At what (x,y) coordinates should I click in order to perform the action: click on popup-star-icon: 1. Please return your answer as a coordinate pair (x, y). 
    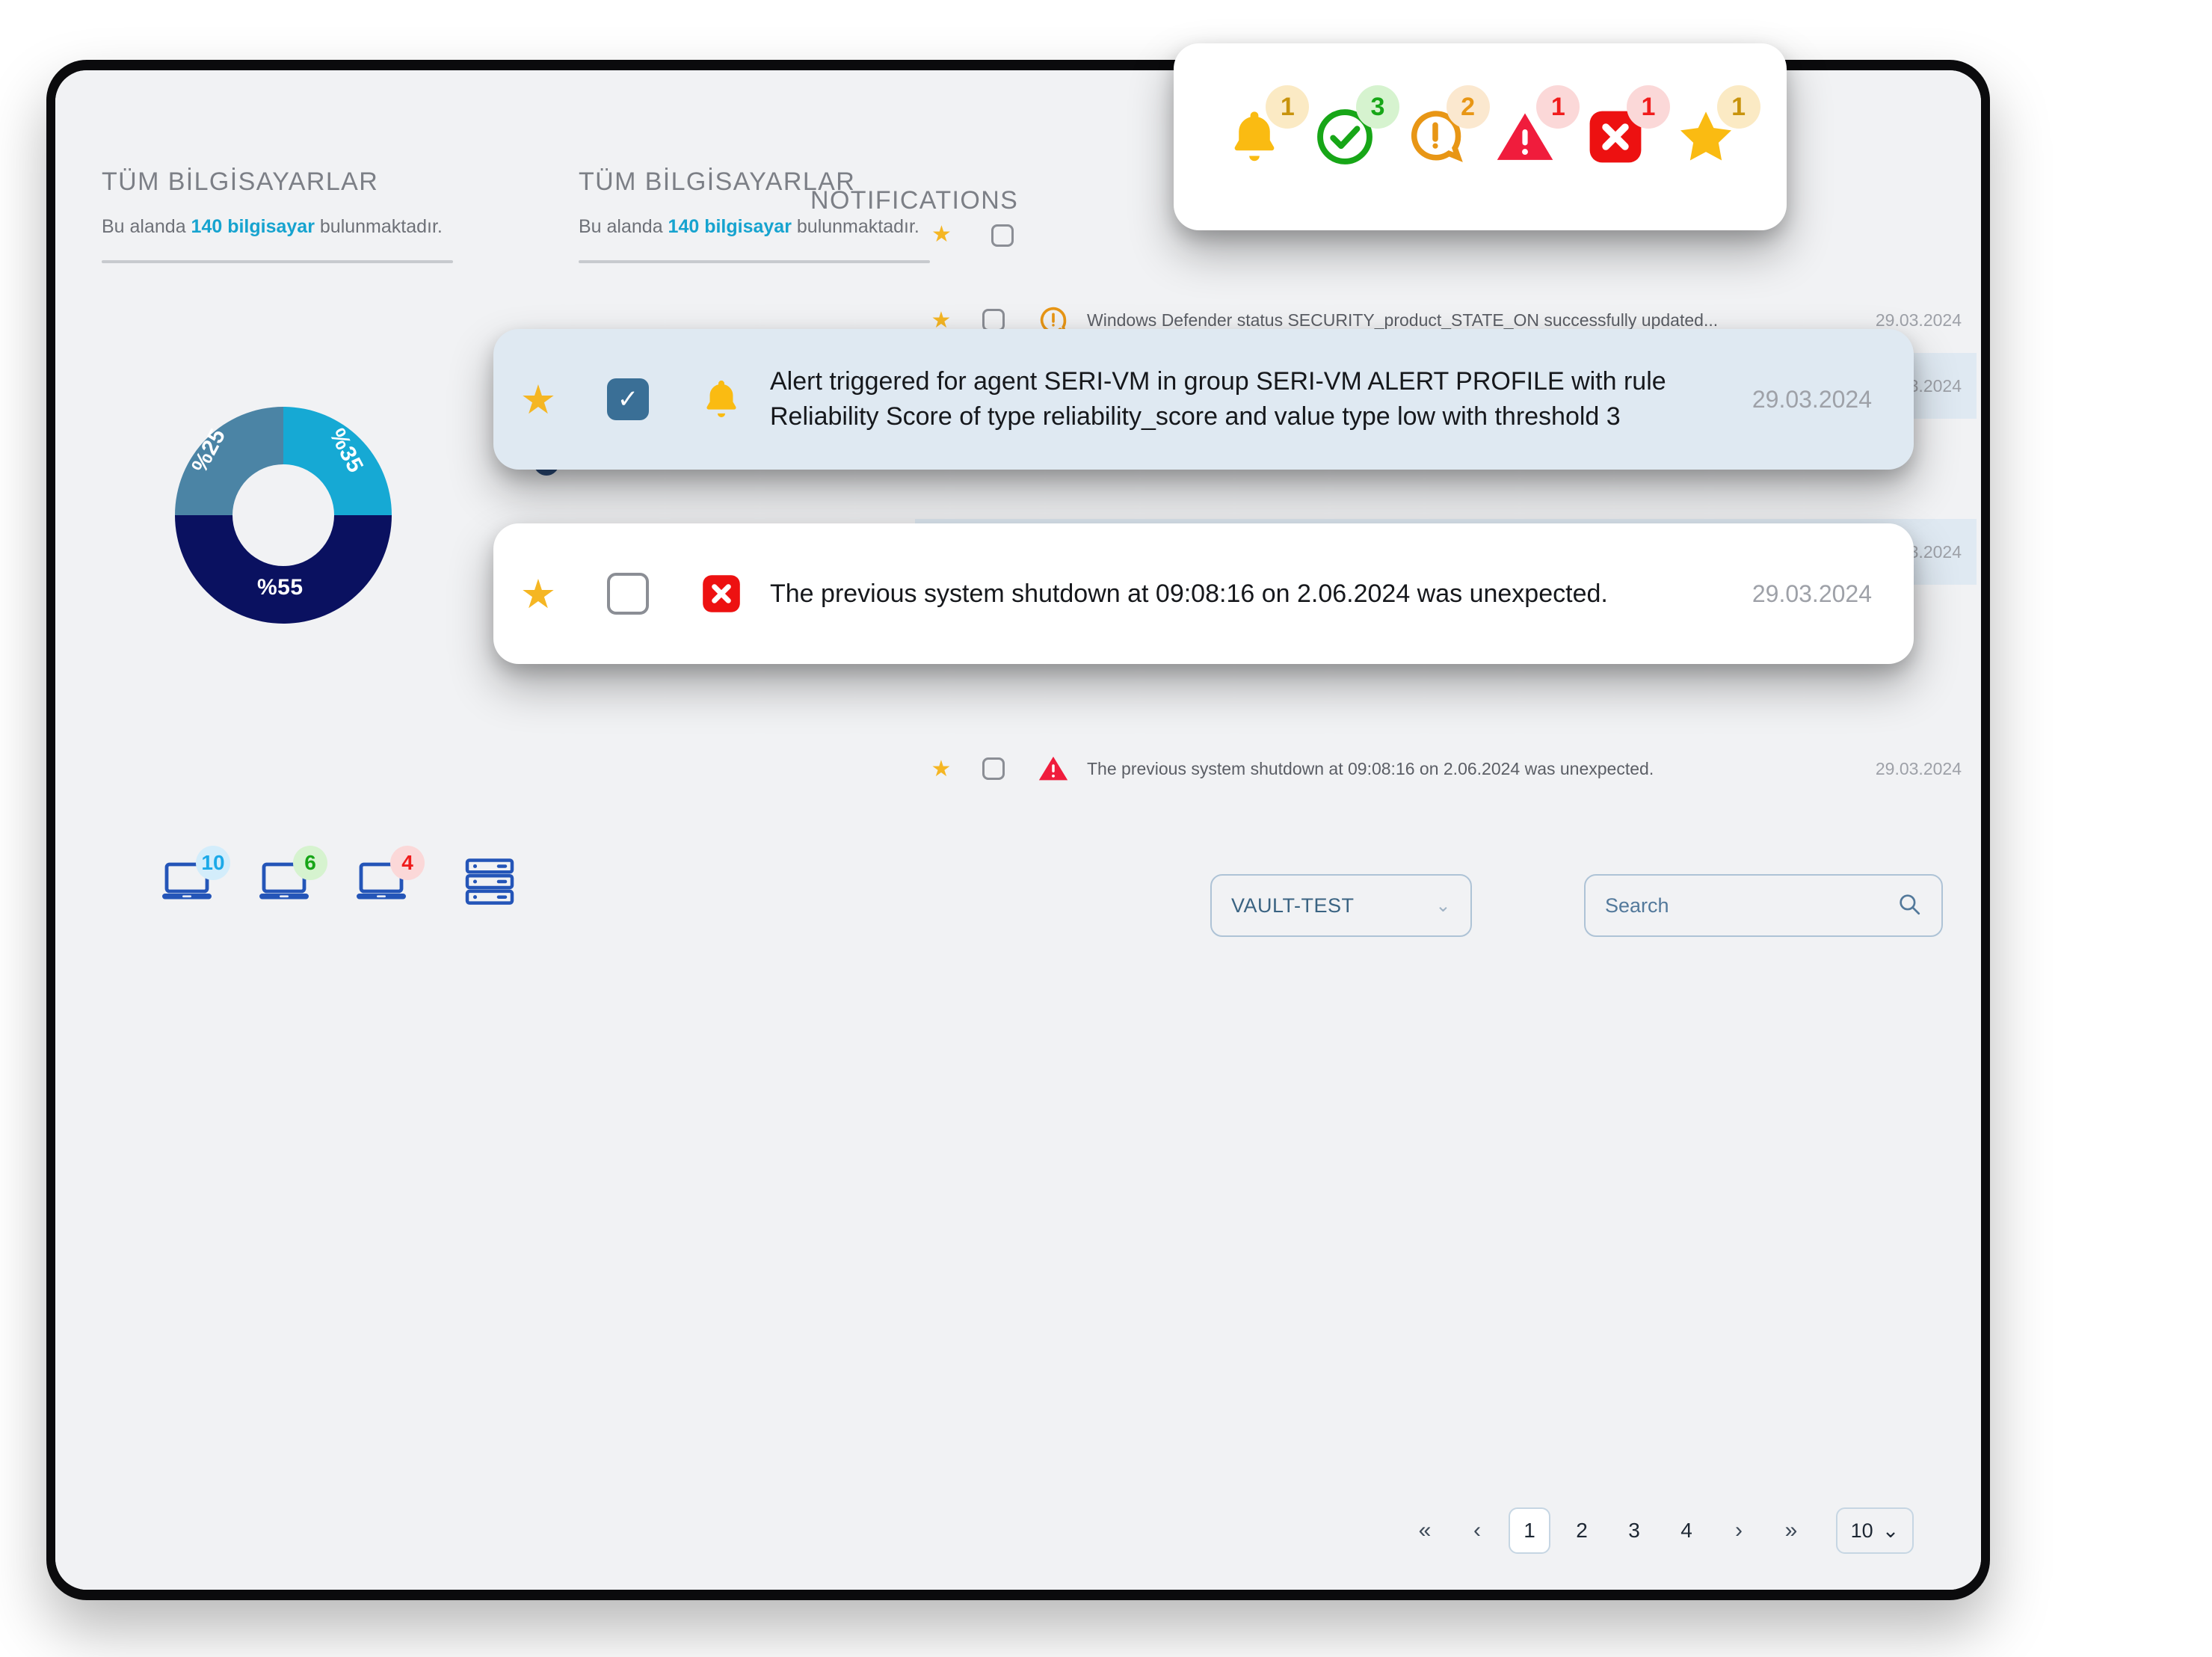
    Looking at the image, I should click on (1717, 127).